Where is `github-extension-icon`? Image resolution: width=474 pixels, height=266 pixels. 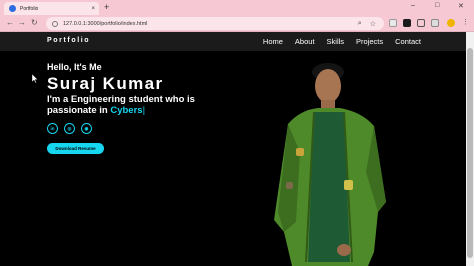
github-extension-icon is located at coordinates (407, 23).